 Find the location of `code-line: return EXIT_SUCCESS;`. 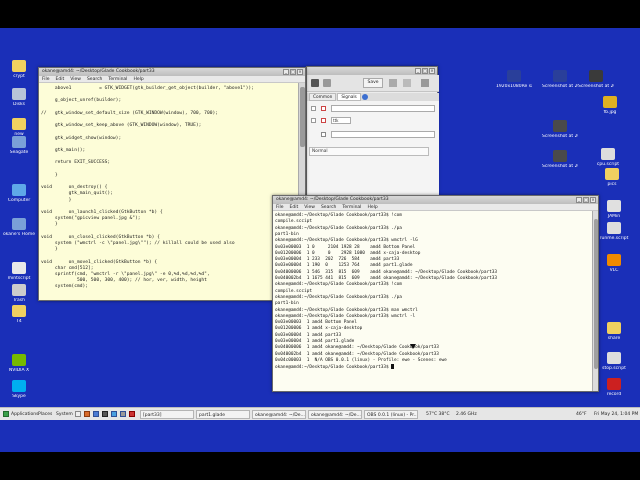

code-line: return EXIT_SUCCESS; is located at coordinates (76, 163).